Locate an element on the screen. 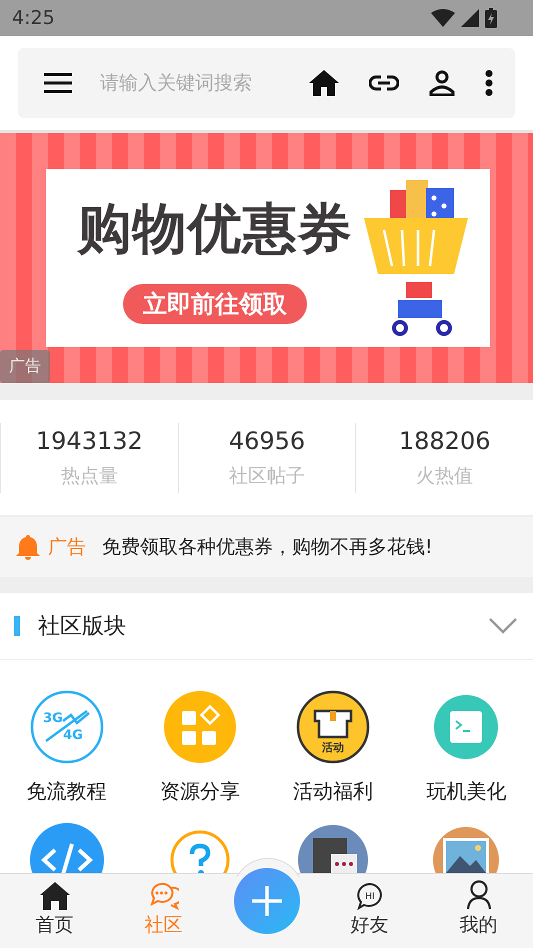 The width and height of the screenshot is (533, 948). speech-bubble-icon: HI is located at coordinates (370, 896).